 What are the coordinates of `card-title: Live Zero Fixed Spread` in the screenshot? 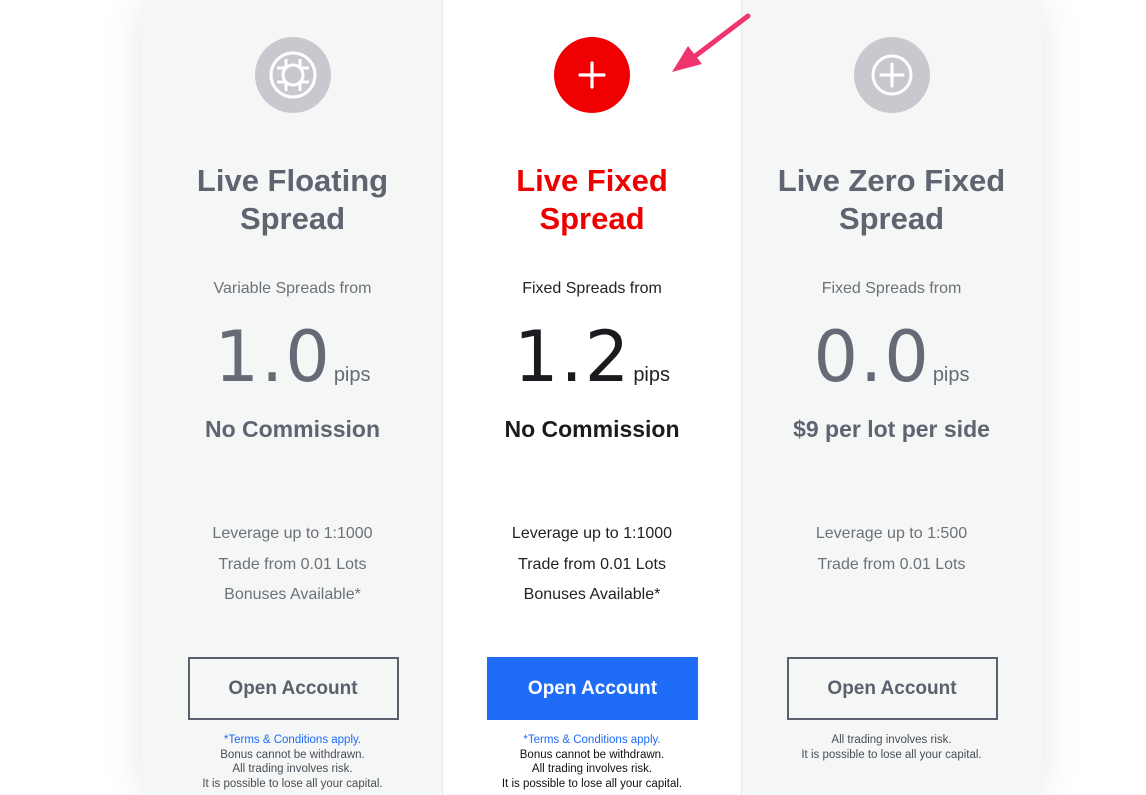 It's located at (891, 200).